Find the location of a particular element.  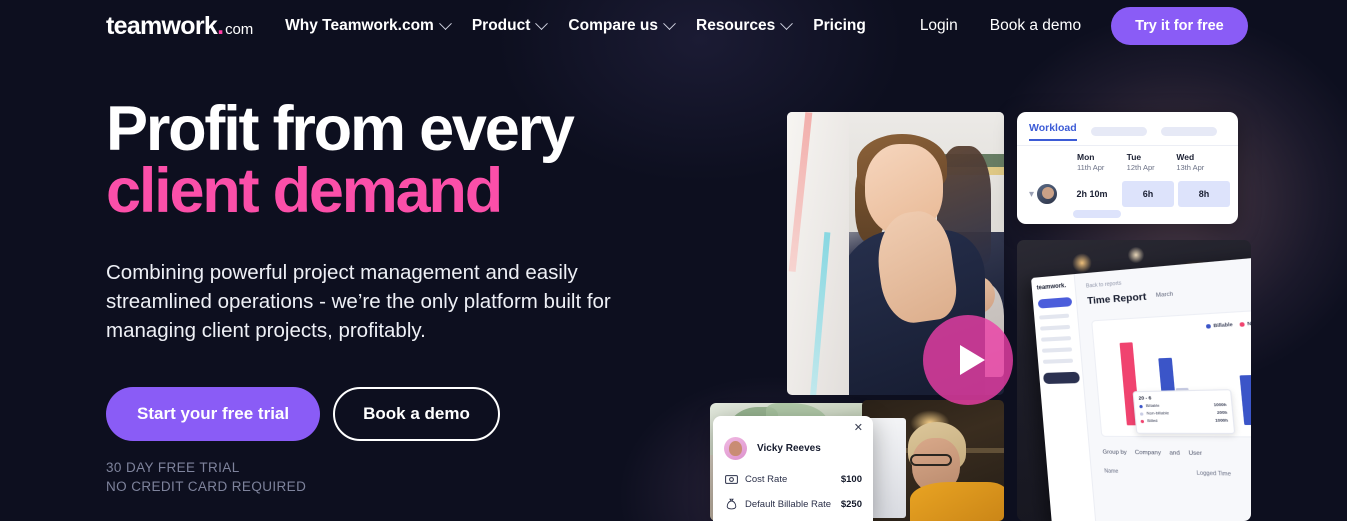

sidebar-item-projects is located at coordinates (1056, 339).